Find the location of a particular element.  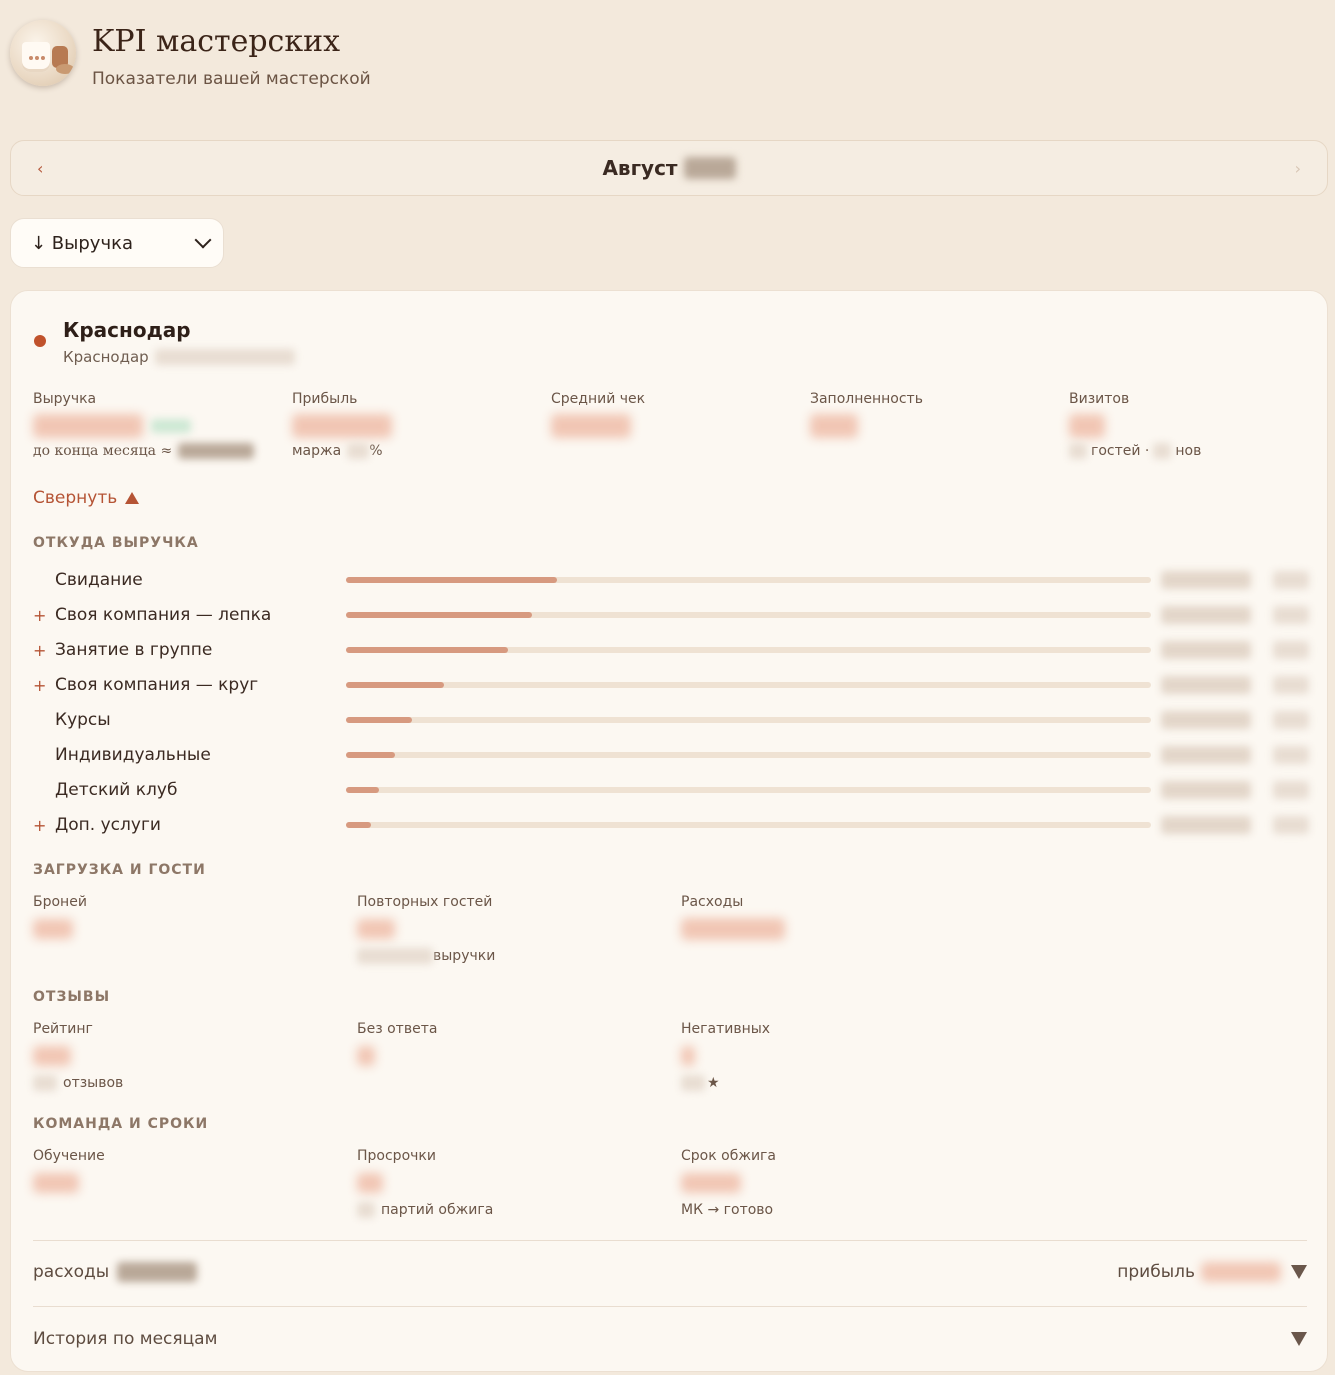

footer-profit-value is located at coordinates (1241, 1272).